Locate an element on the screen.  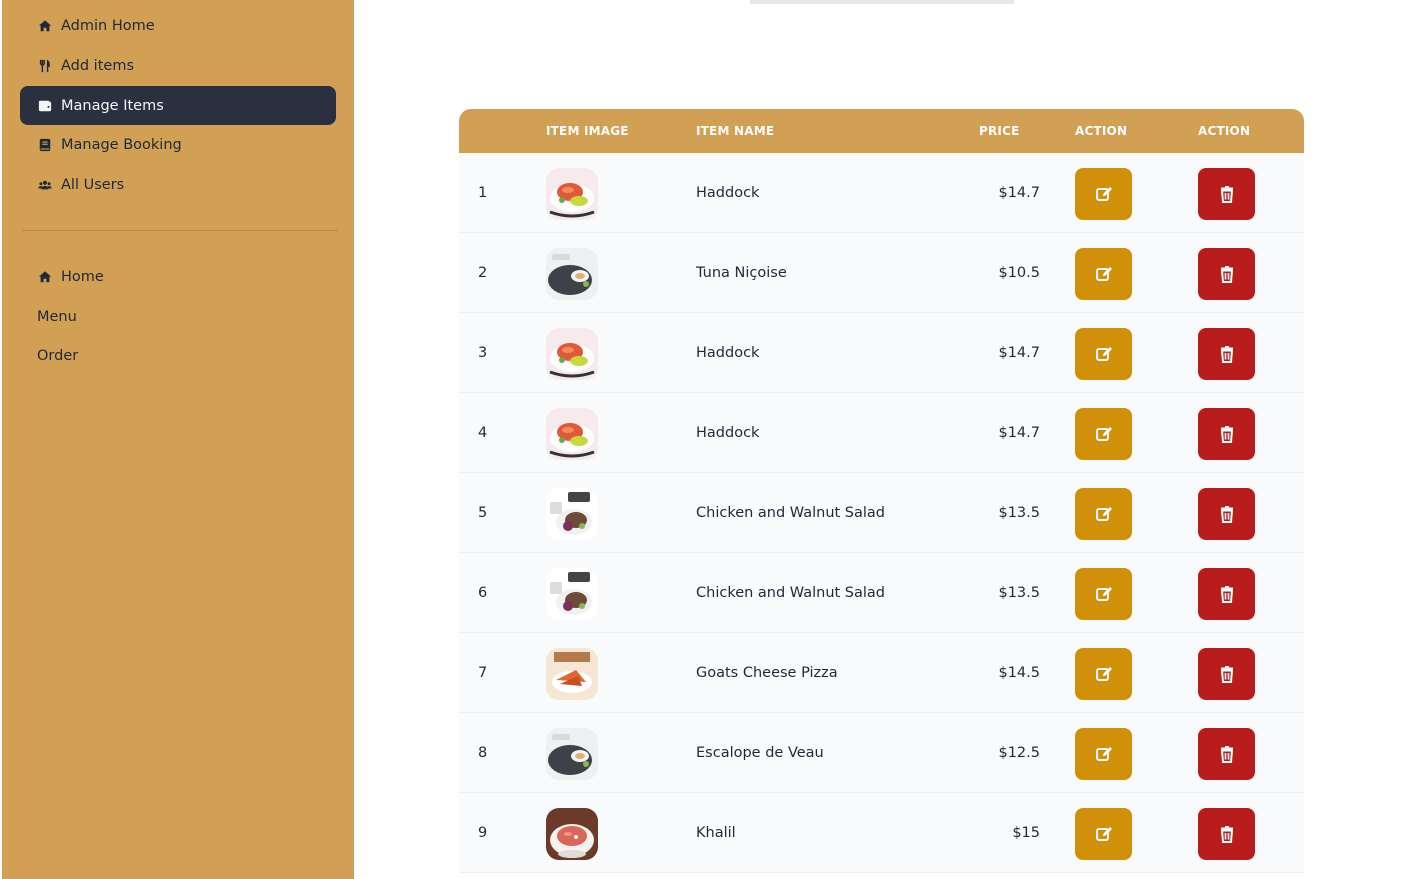
sidebar-item-order: Order is located at coordinates (178, 356).